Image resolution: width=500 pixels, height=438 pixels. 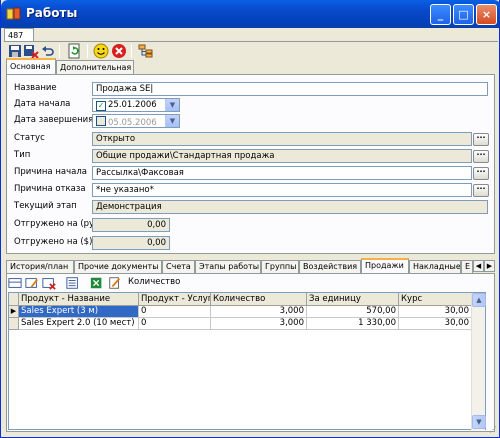 What do you see at coordinates (282, 156) in the screenshot?
I see `type-field: Общие продажи\Стандартная продажа` at bounding box center [282, 156].